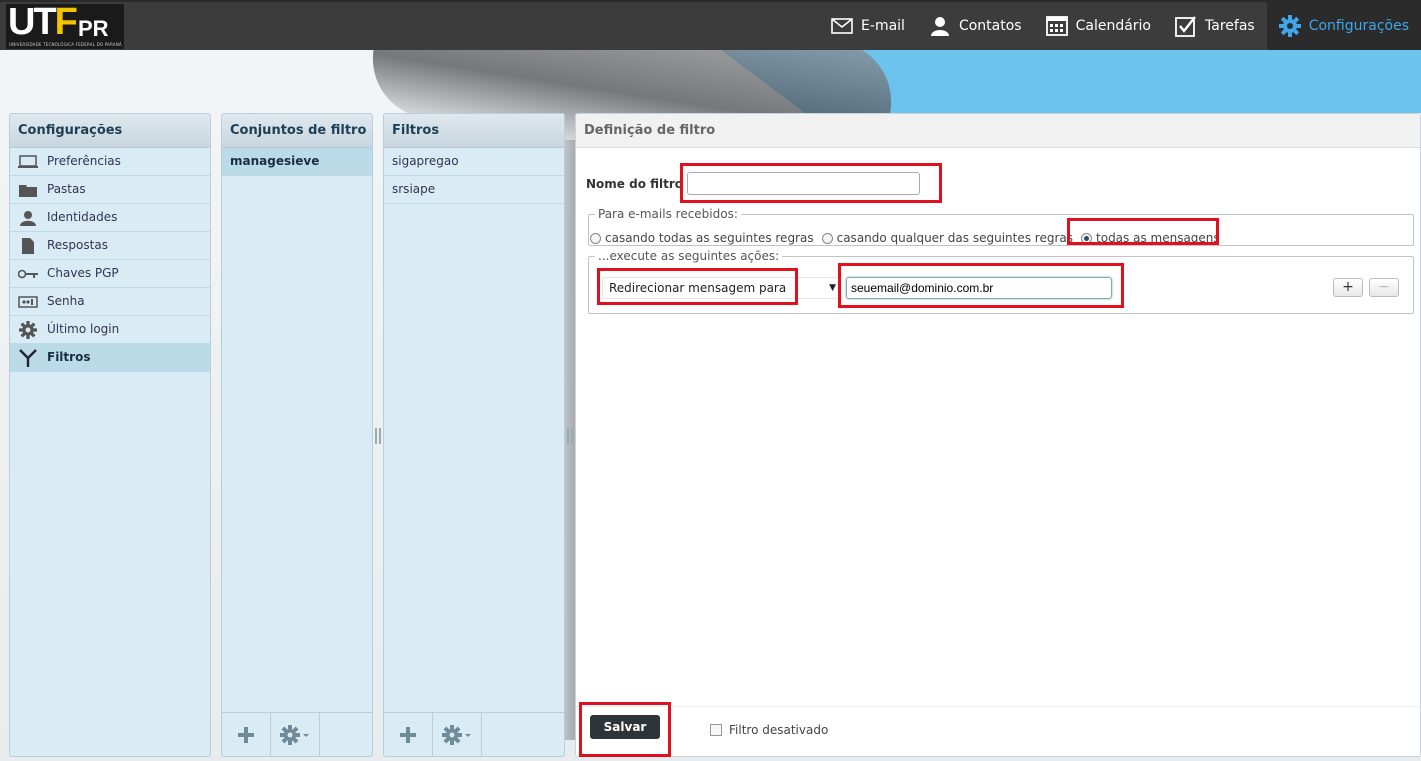 This screenshot has height=761, width=1421. I want to click on nav-tarefas: Tarefas, so click(1215, 26).